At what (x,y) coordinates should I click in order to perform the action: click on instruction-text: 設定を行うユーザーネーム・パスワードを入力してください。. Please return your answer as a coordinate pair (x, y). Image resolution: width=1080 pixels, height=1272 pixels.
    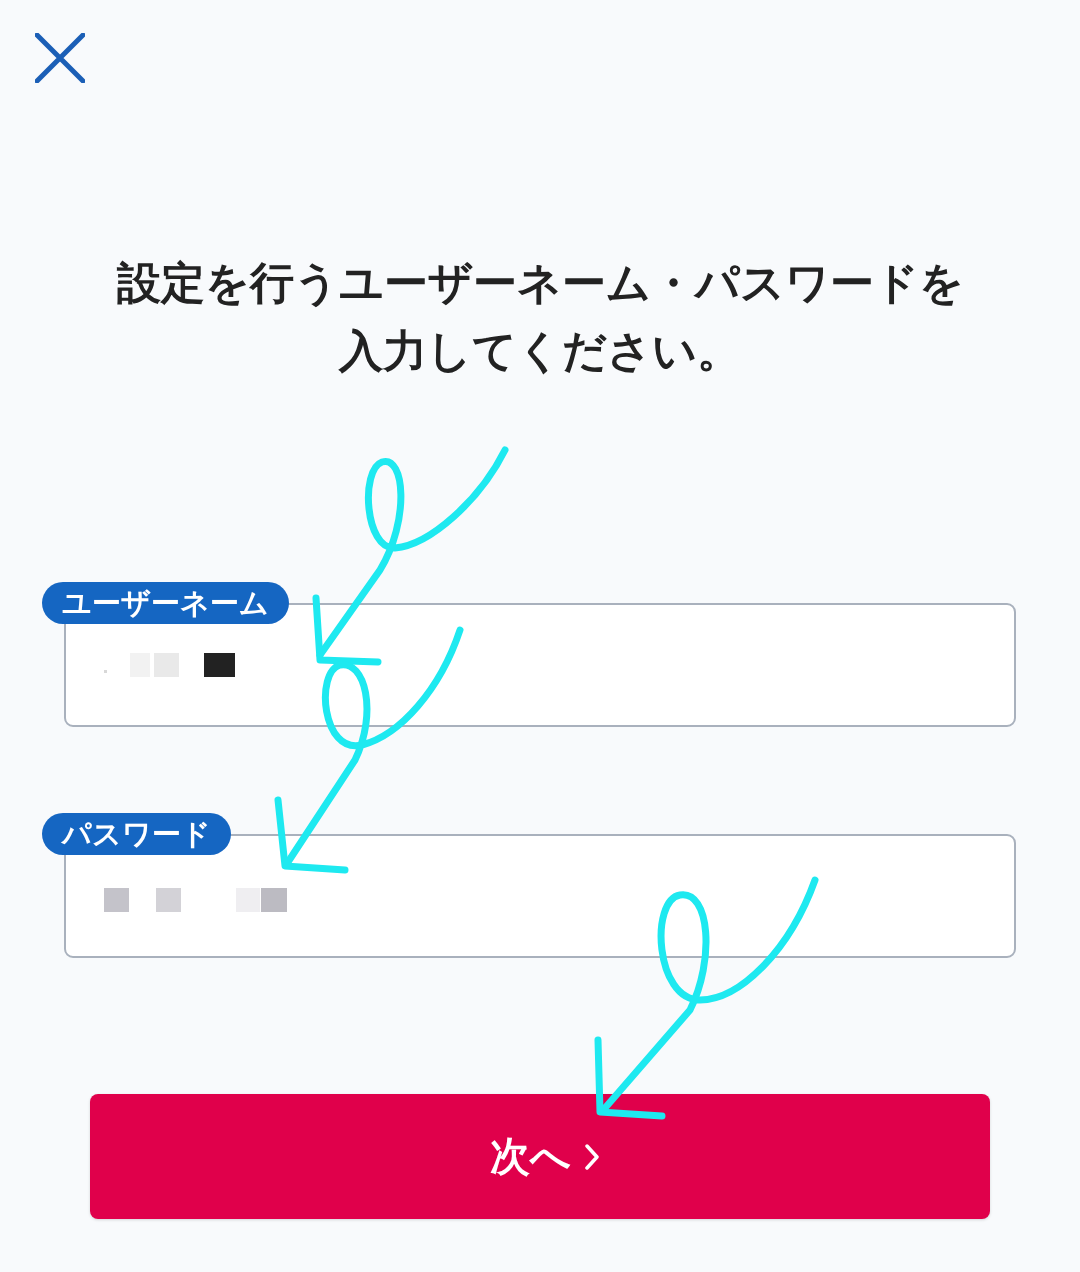
    Looking at the image, I should click on (540, 317).